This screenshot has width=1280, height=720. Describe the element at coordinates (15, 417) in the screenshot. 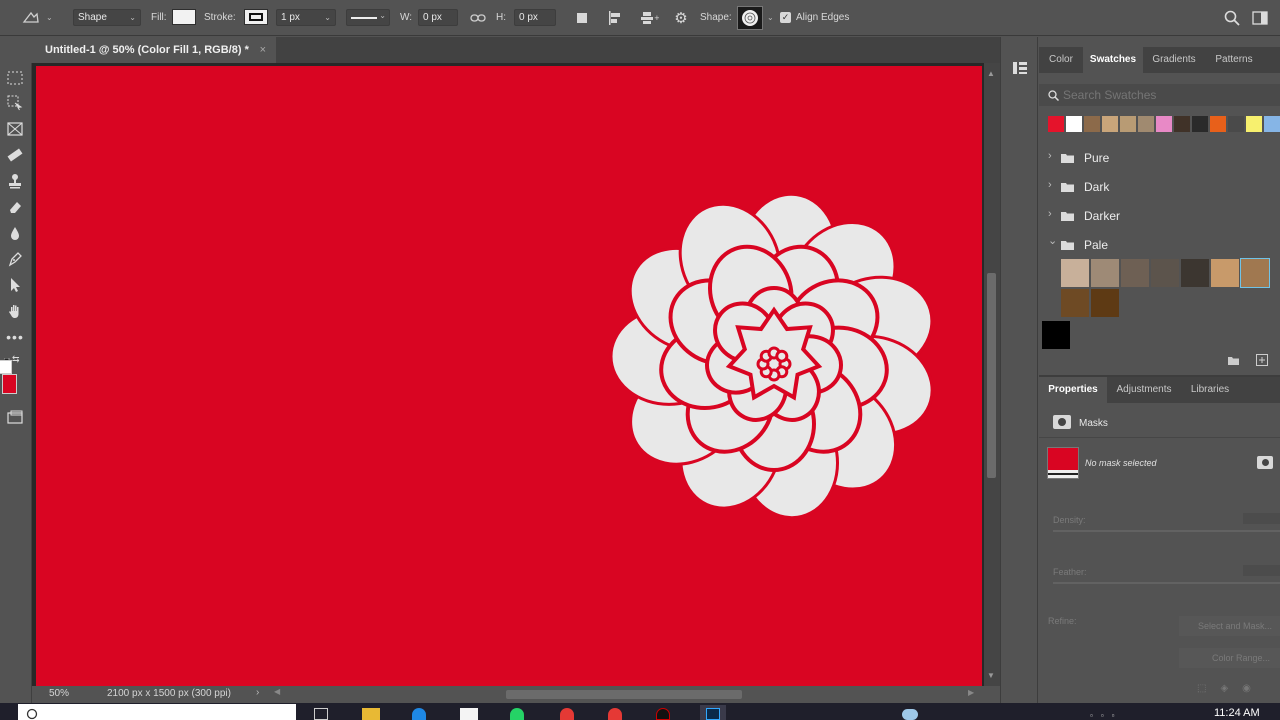

I see `screen-mode-icon` at that location.